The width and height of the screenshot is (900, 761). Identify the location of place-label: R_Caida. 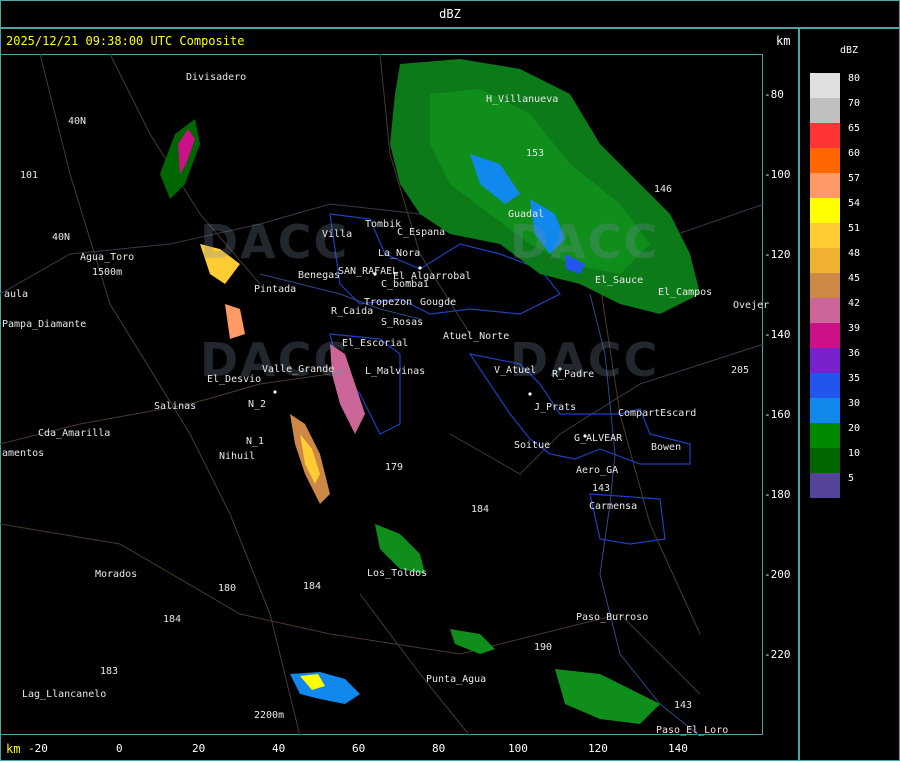
(352, 311).